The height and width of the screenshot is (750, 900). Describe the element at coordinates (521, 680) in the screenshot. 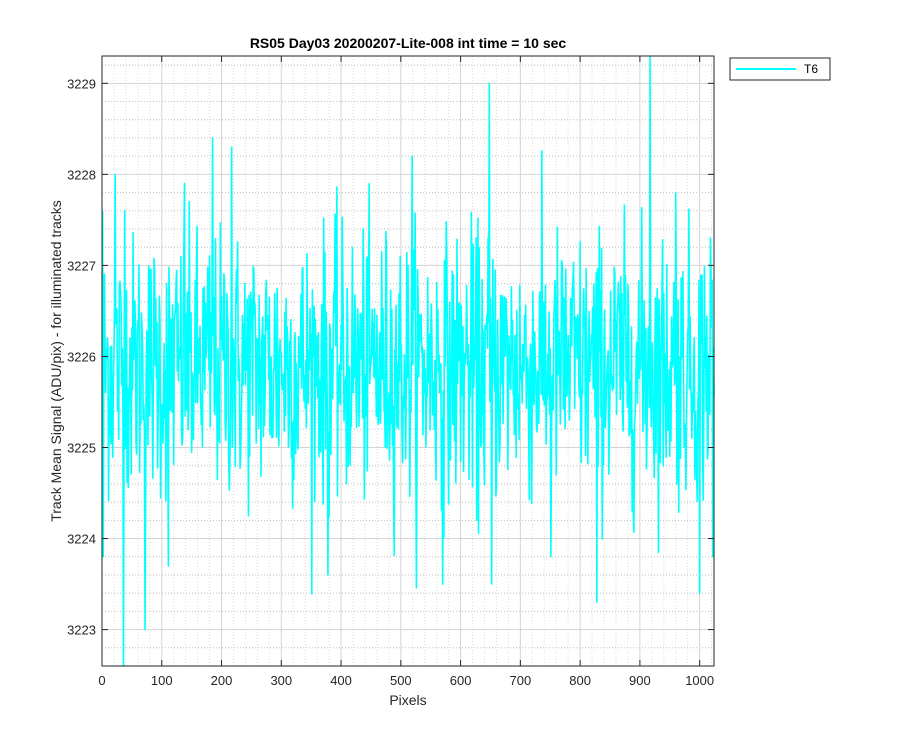

I see `x-tick-label: 700` at that location.